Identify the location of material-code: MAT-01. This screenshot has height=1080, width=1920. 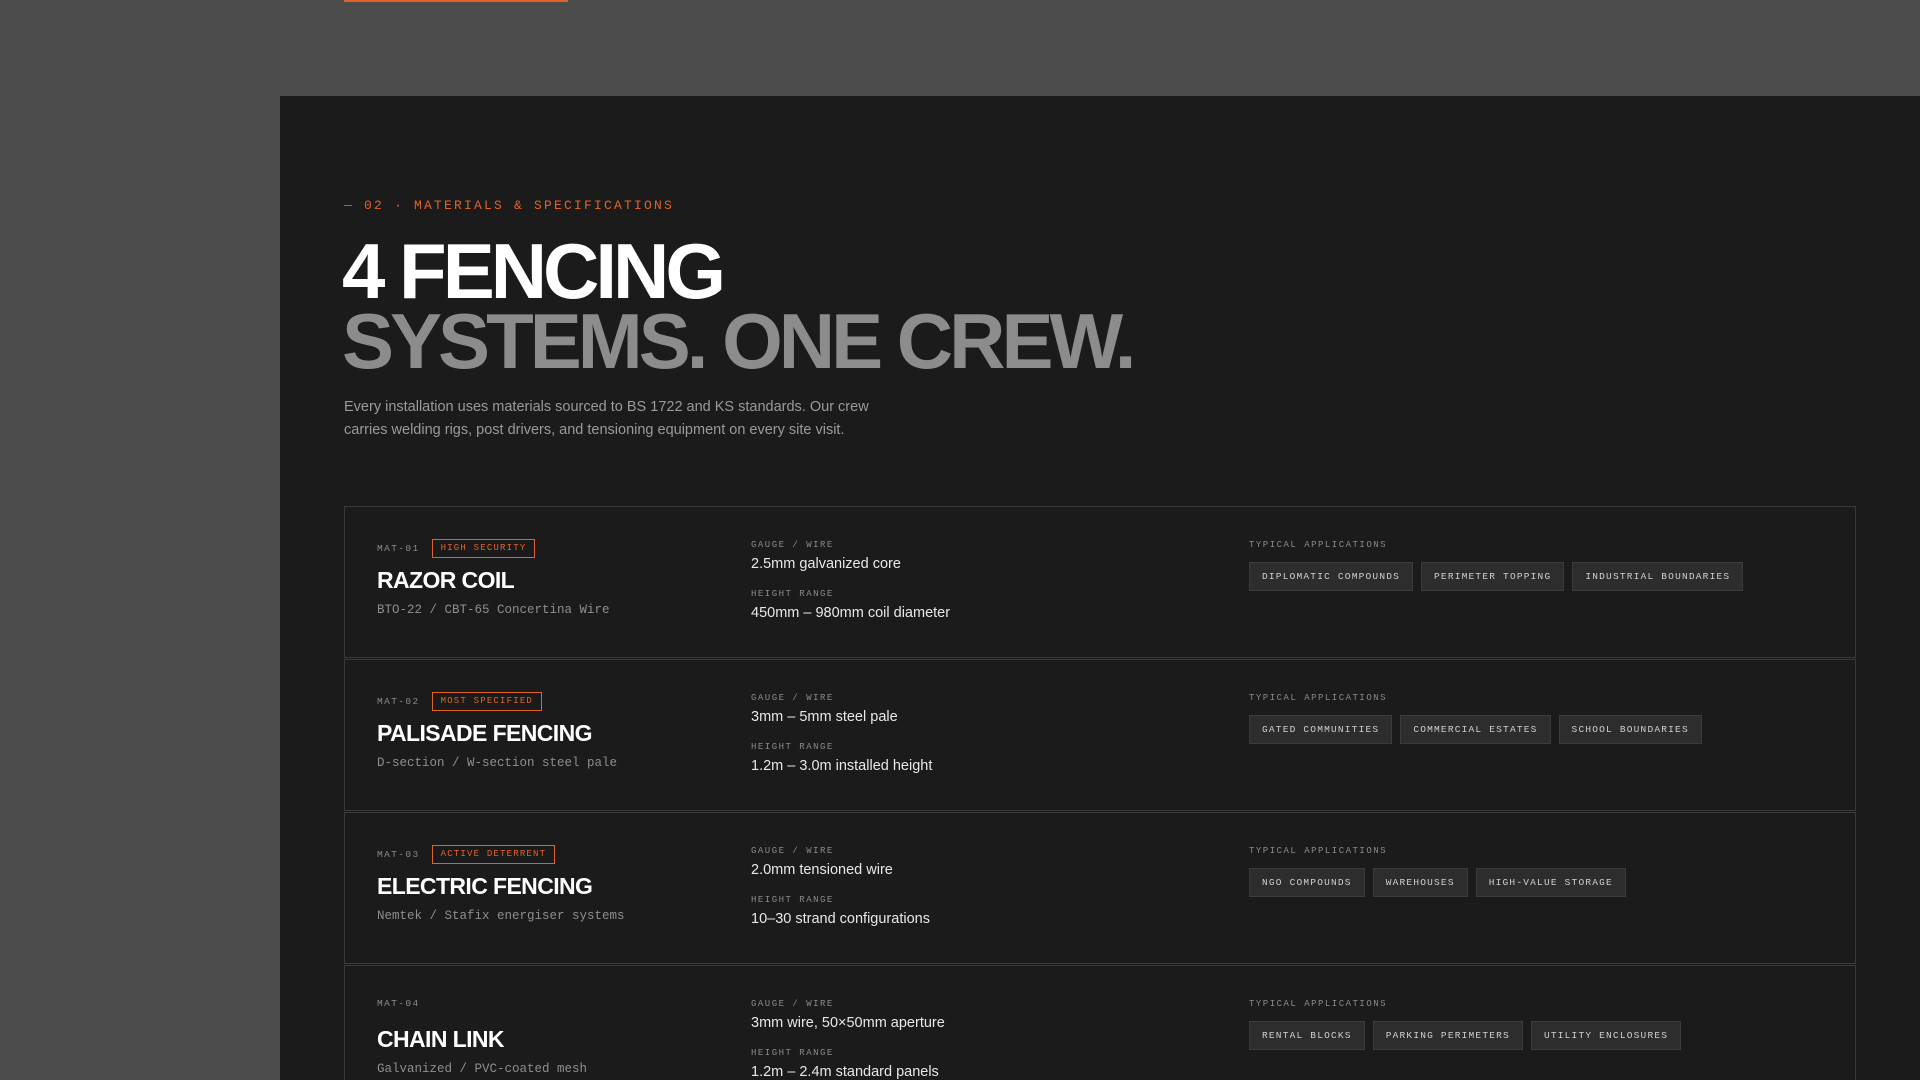
(398, 548).